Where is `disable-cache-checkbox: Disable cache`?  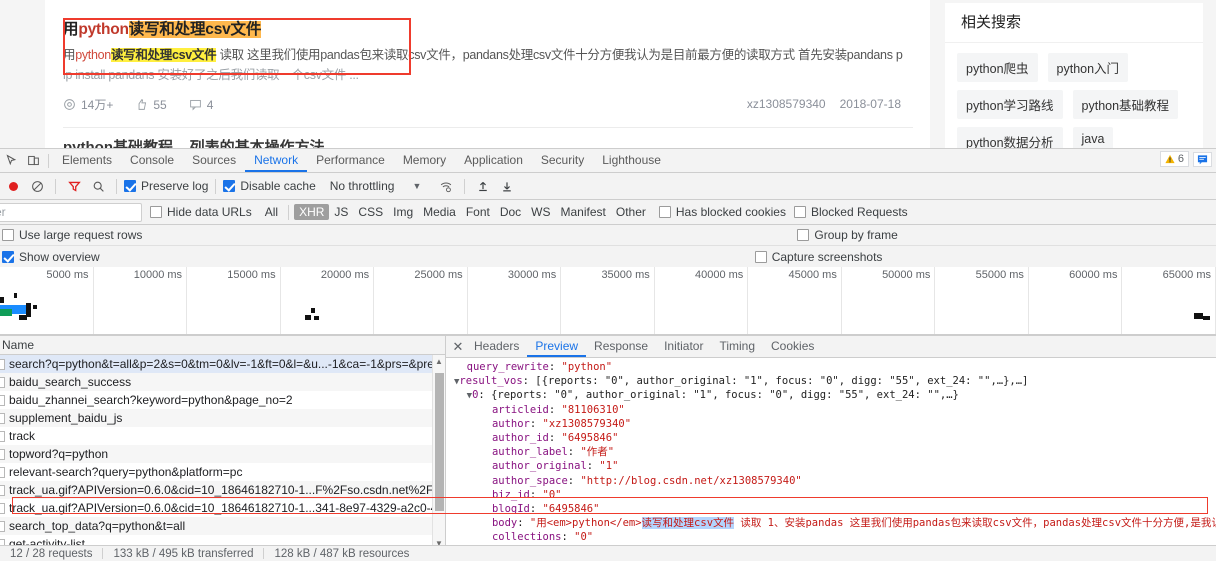
disable-cache-checkbox: Disable cache is located at coordinates (269, 186).